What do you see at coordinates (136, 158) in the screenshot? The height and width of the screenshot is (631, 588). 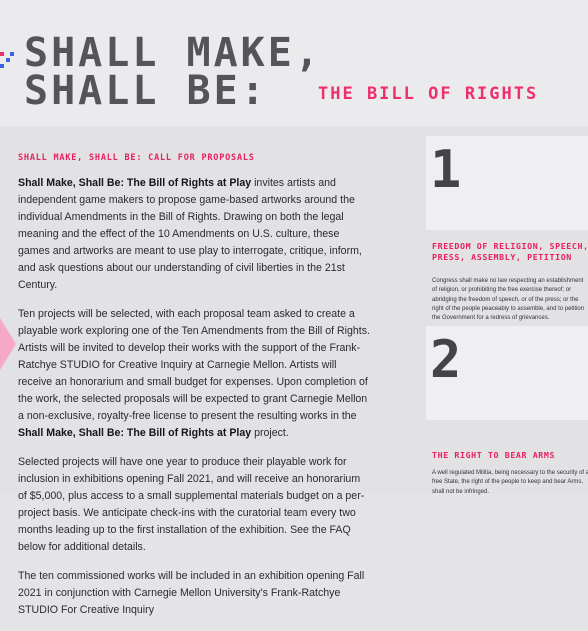 I see `section-title: SHALL MAKE, SHALL BE: CALL FOR PROPOSALS` at bounding box center [136, 158].